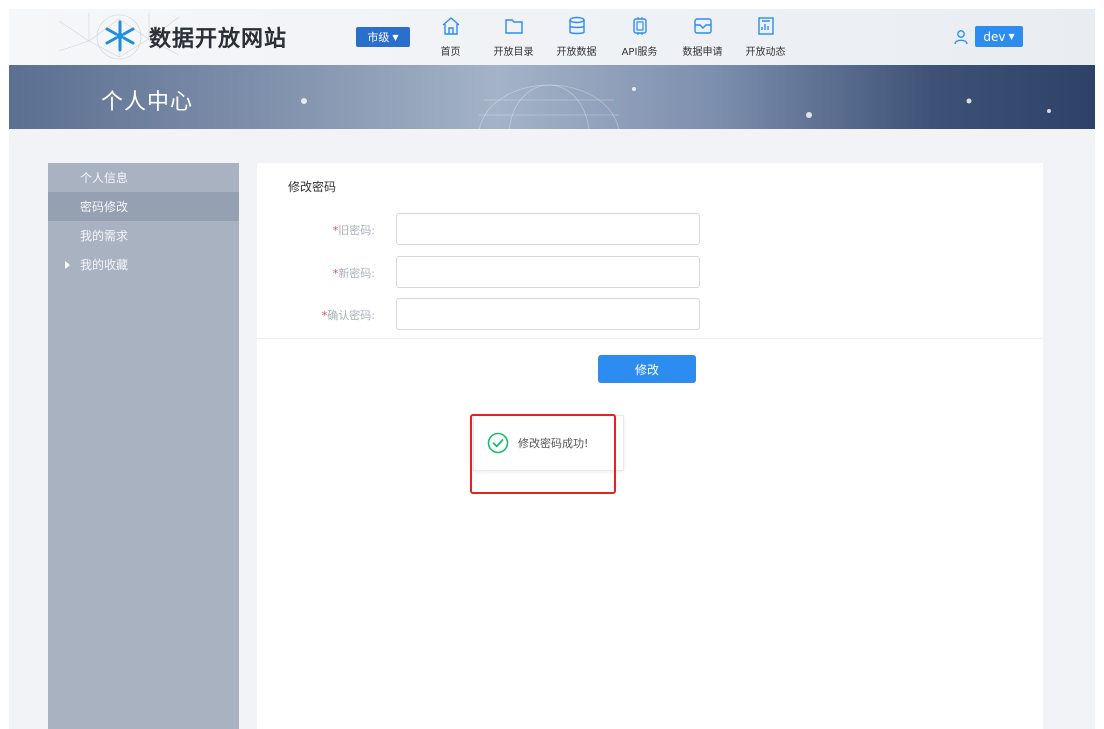 Image resolution: width=1104 pixels, height=729 pixels. I want to click on nav-item-api: API服务, so click(639, 38).